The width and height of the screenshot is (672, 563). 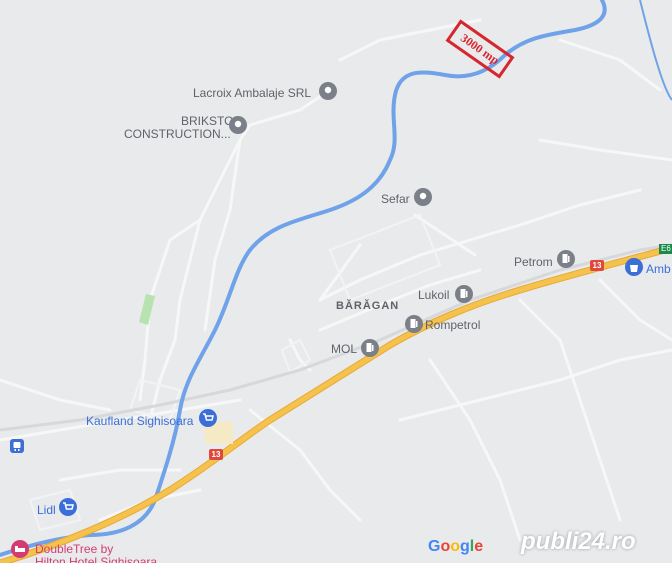 What do you see at coordinates (17, 446) in the screenshot?
I see `train-station-icon` at bounding box center [17, 446].